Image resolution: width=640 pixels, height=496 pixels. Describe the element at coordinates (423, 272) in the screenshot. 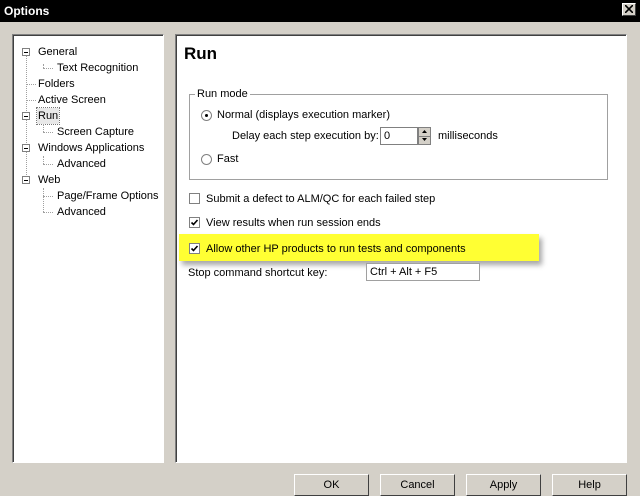

I see `shortcut-key-input: Ctrl + Alt + F5` at that location.